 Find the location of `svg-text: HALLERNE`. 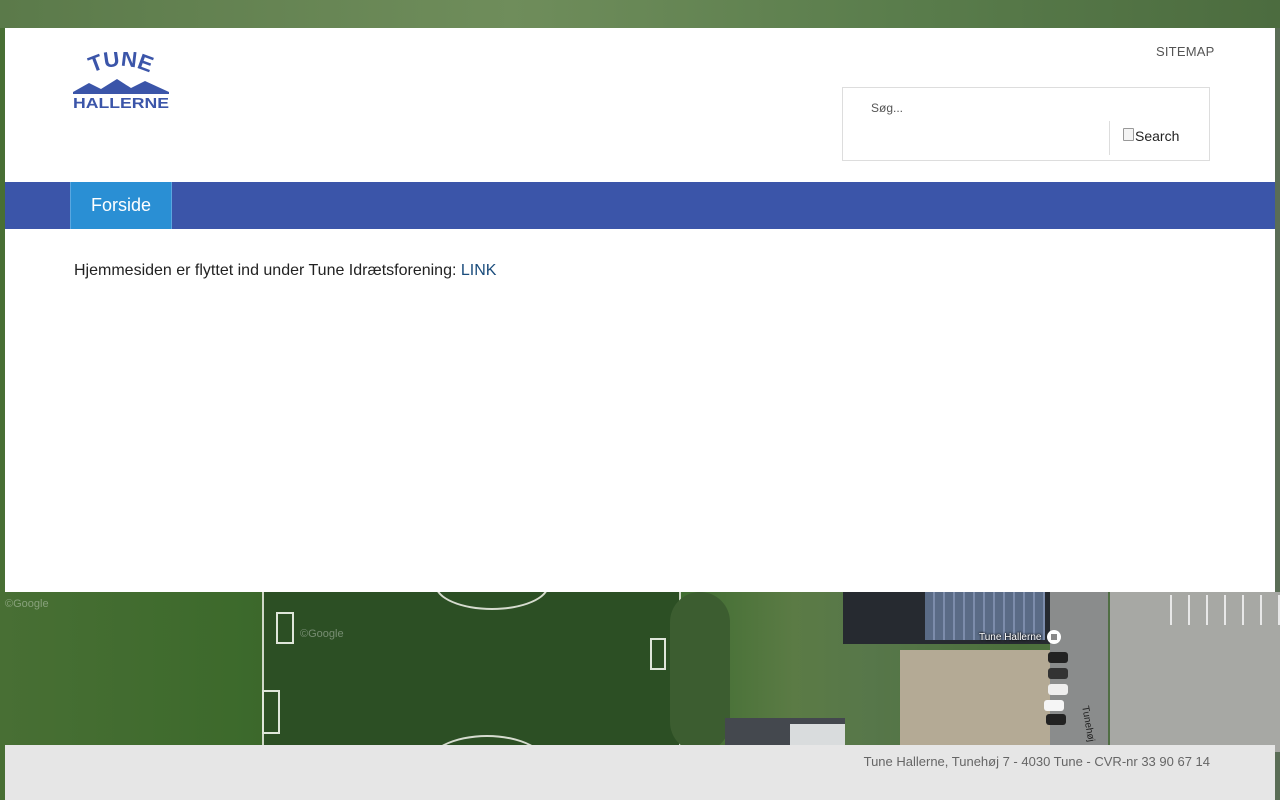

svg-text: HALLERNE is located at coordinates (121, 103).